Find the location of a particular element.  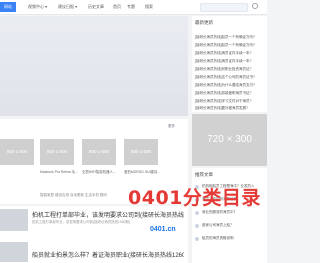

watermark-text: 0401分类目录 is located at coordinates (194, 198).